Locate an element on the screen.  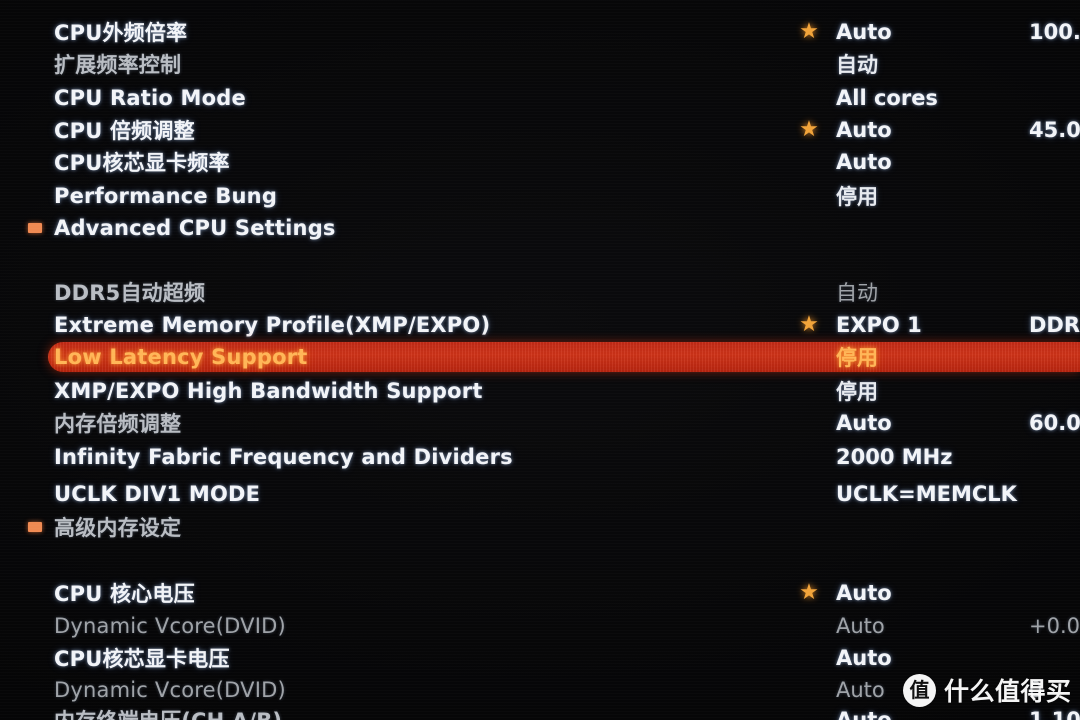
setting-label: Infinity Fabric Frequency and Dividers is located at coordinates (283, 457).